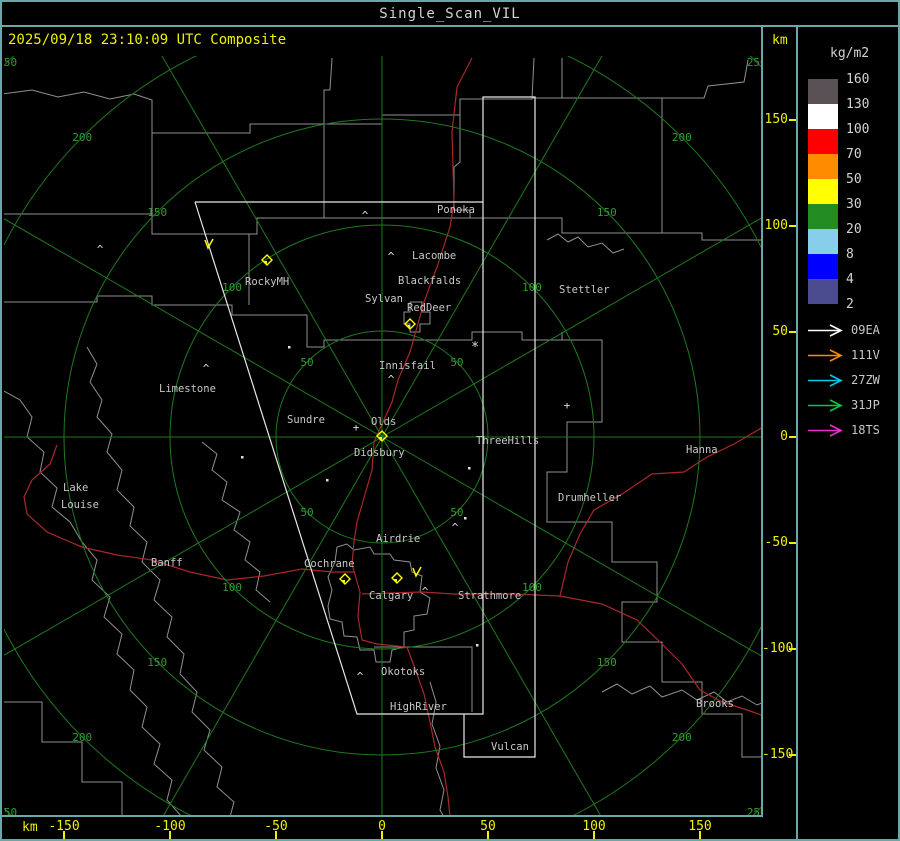  What do you see at coordinates (702, 450) in the screenshot?
I see `town-label: Hanna` at bounding box center [702, 450].